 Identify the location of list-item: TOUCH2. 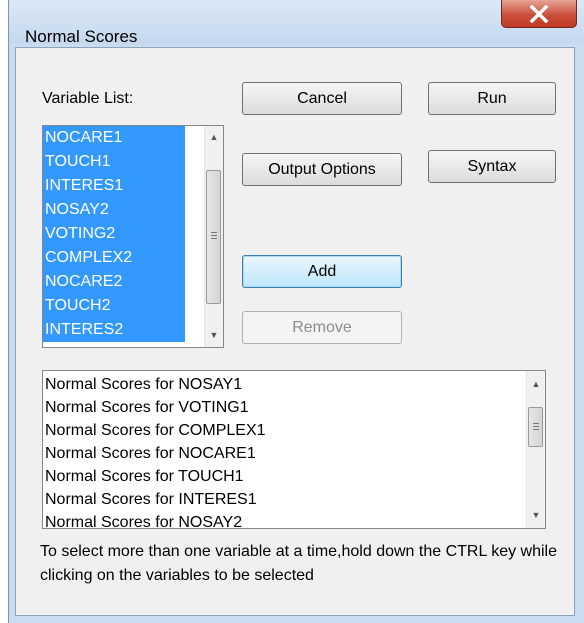
(114, 306).